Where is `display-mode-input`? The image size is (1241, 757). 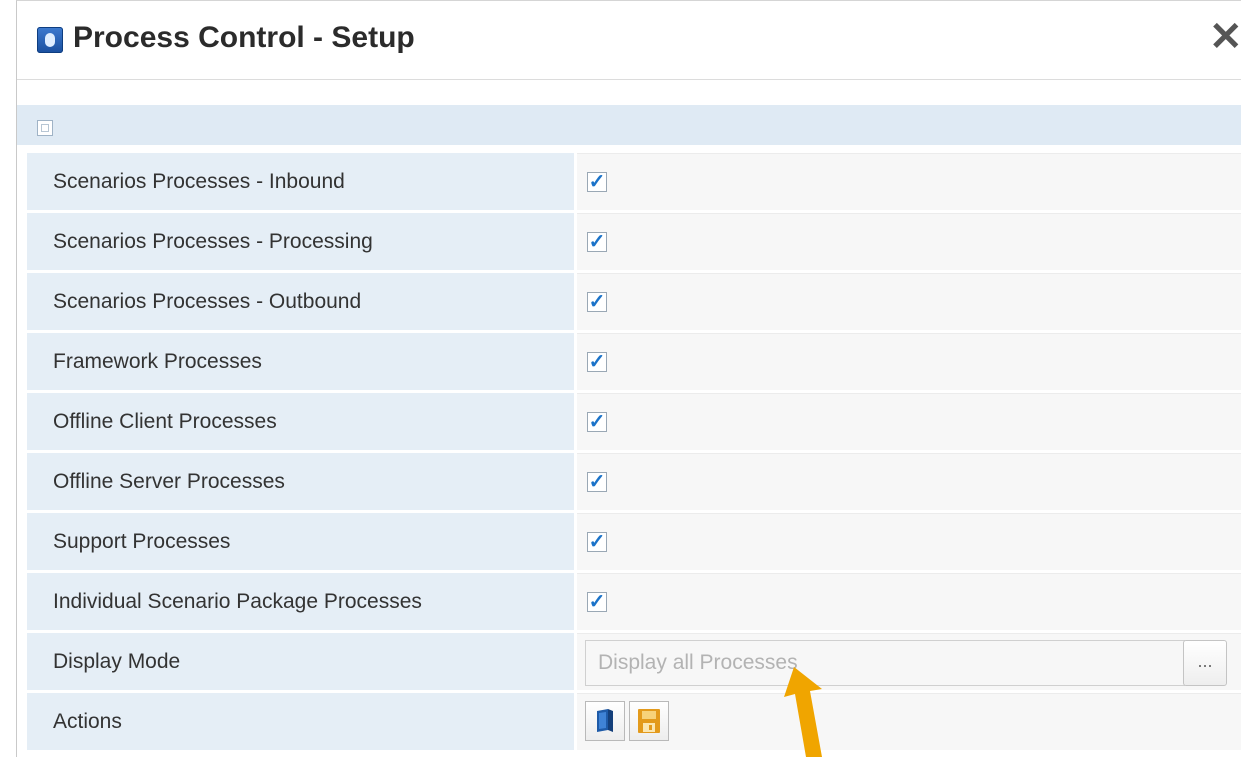
display-mode-input is located at coordinates (885, 663).